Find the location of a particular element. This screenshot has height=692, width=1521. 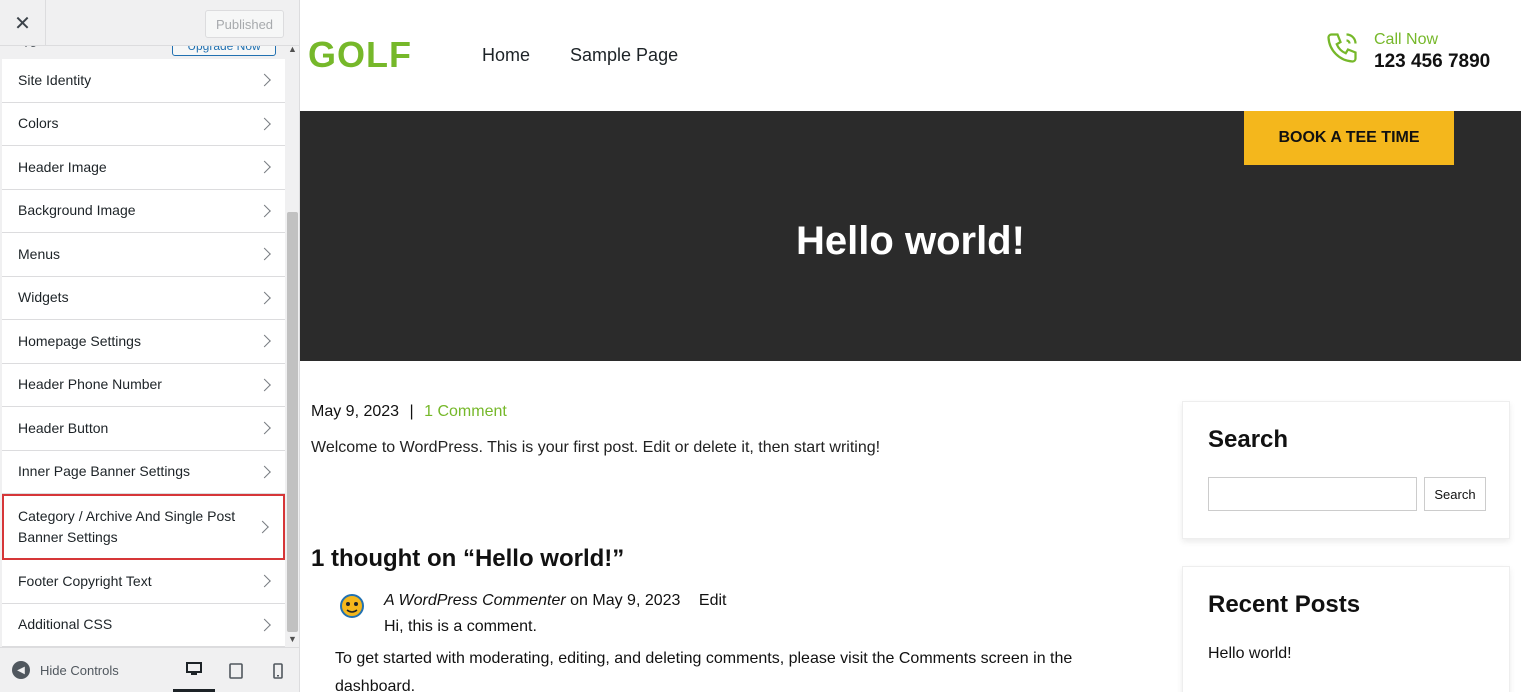

search-input is located at coordinates (1312, 494).